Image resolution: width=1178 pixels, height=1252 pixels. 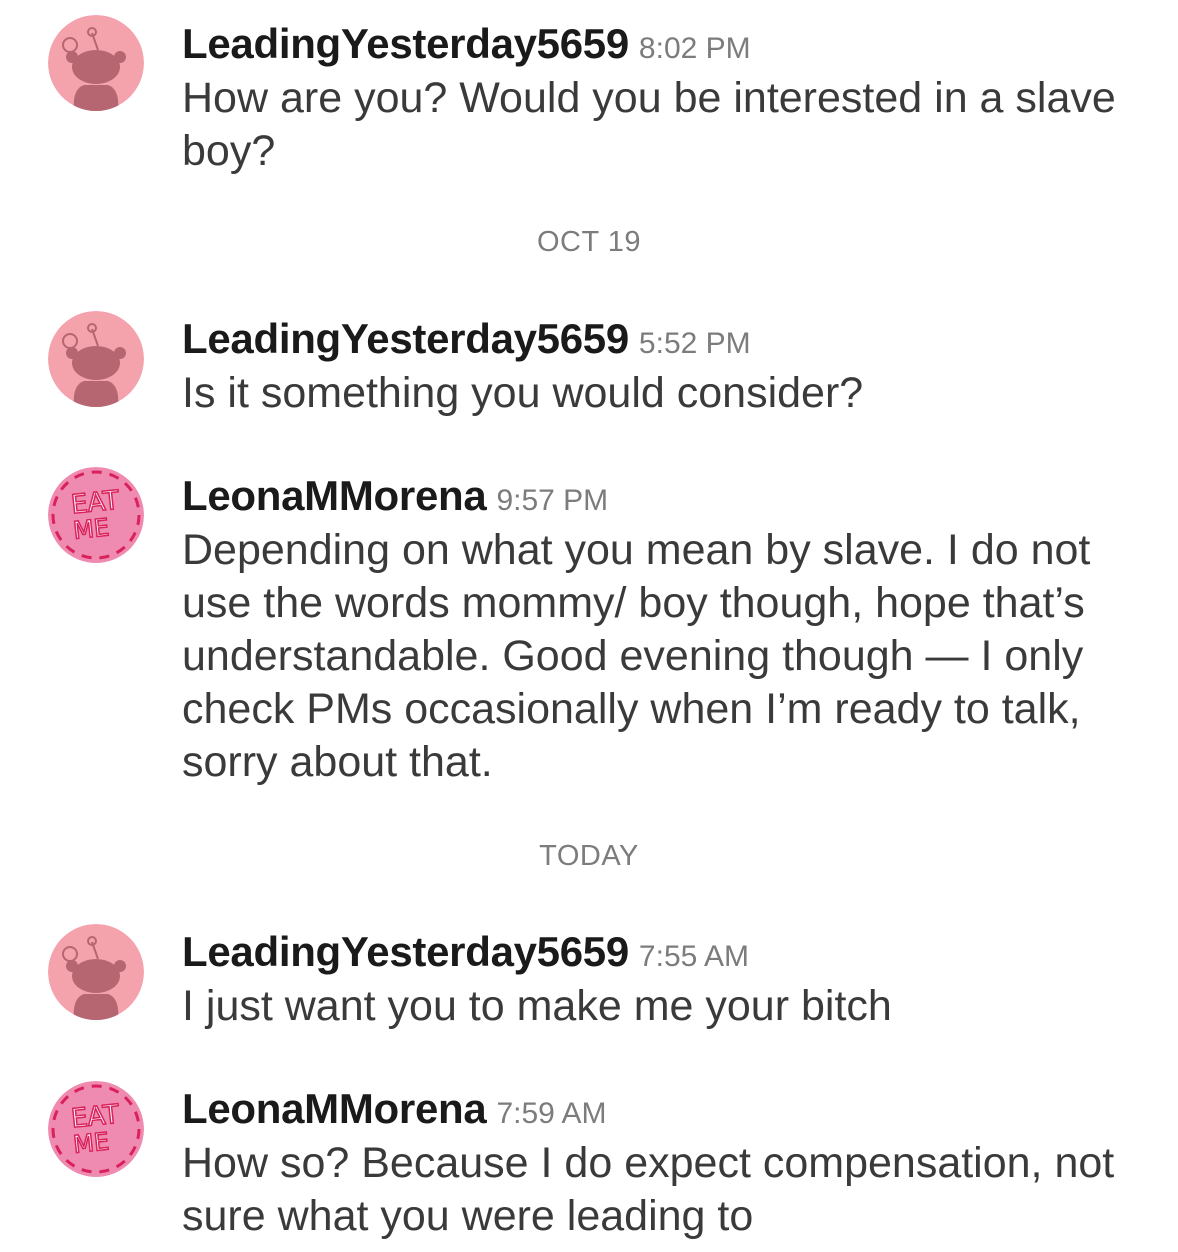 I want to click on message-header: LeonaMMorena 7:59 AM, so click(x=394, y=1109).